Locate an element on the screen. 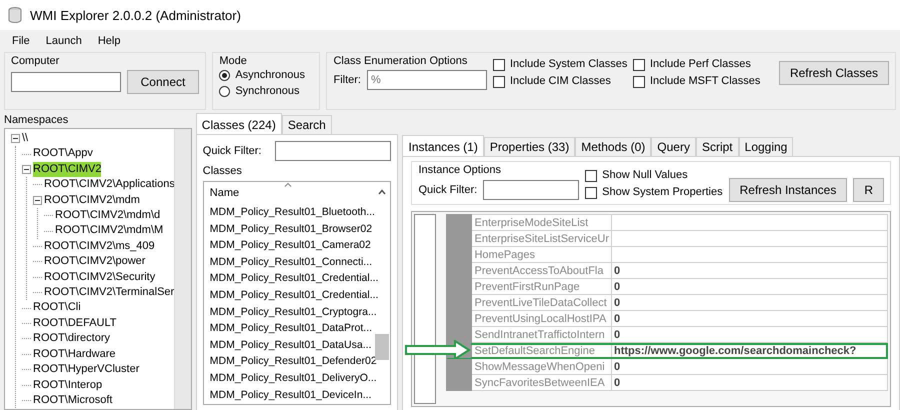 This screenshot has height=410, width=900. tab: Logging is located at coordinates (766, 146).